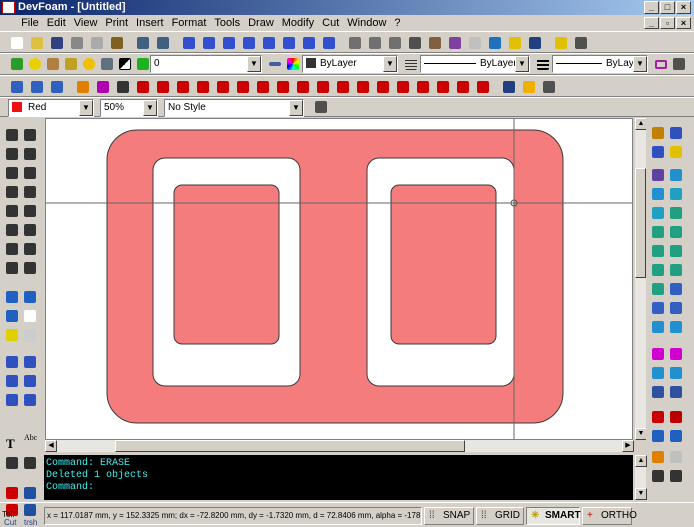 This screenshot has width=694, height=527. Describe the element at coordinates (339, 446) in the screenshot. I see `horizontal-scrollbar: ◀ ▶` at that location.